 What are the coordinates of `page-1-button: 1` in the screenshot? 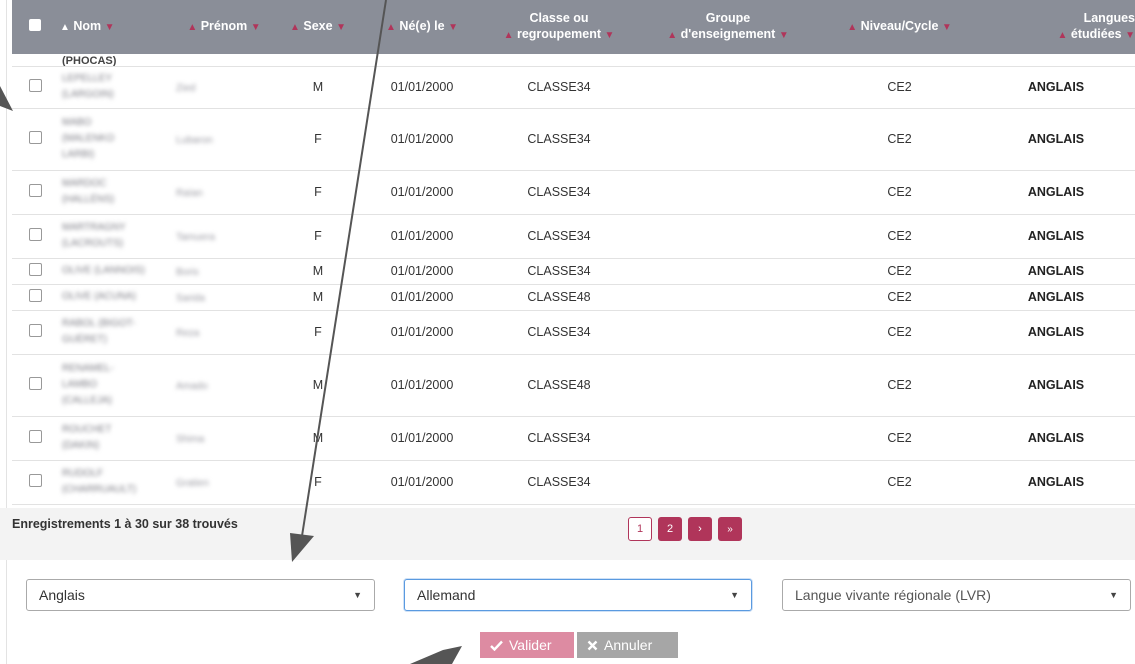 It's located at (640, 529).